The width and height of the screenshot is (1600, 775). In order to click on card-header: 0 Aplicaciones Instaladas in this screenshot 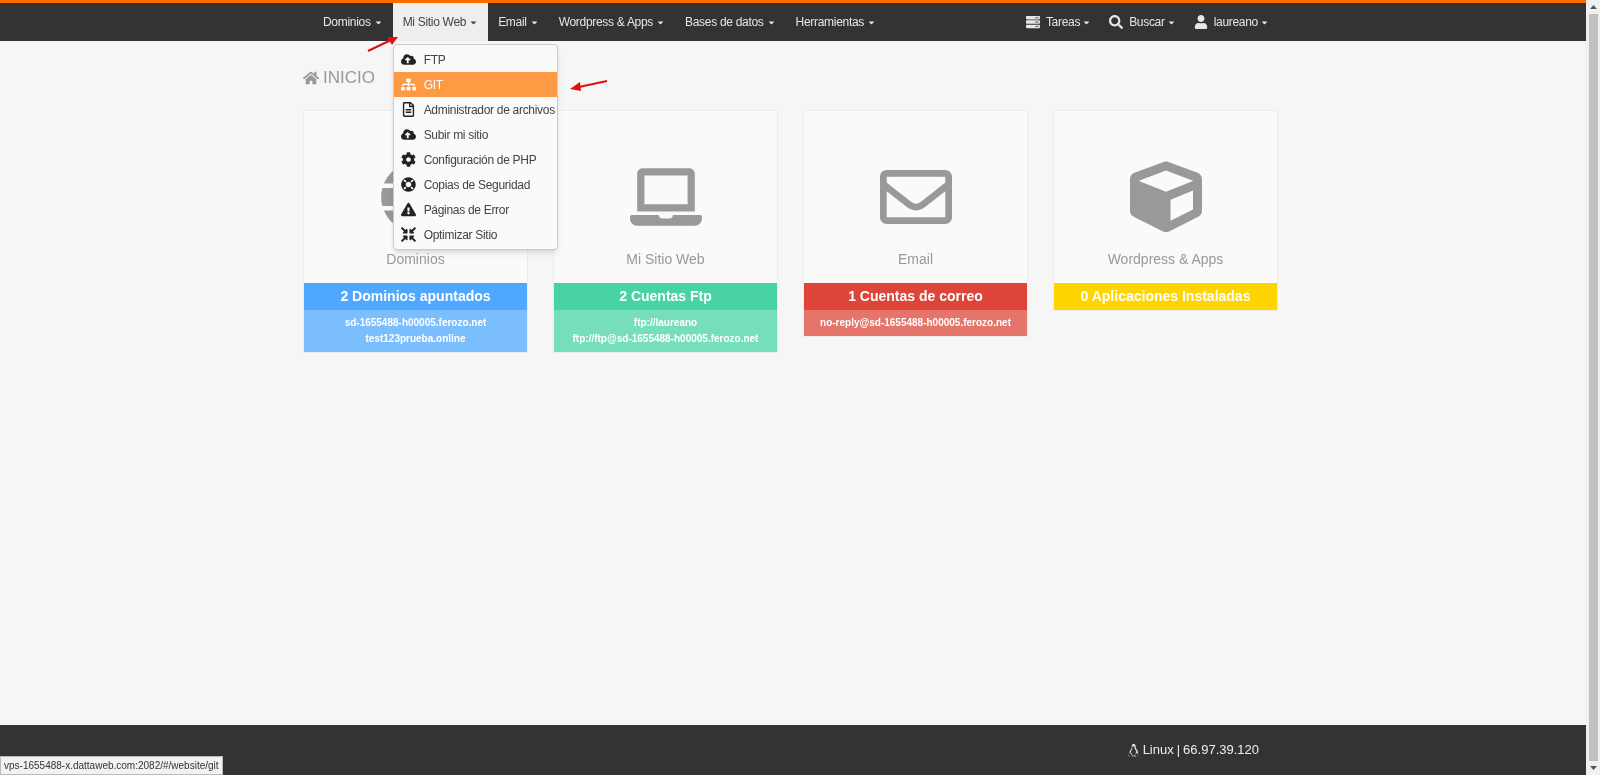, I will do `click(1165, 296)`.